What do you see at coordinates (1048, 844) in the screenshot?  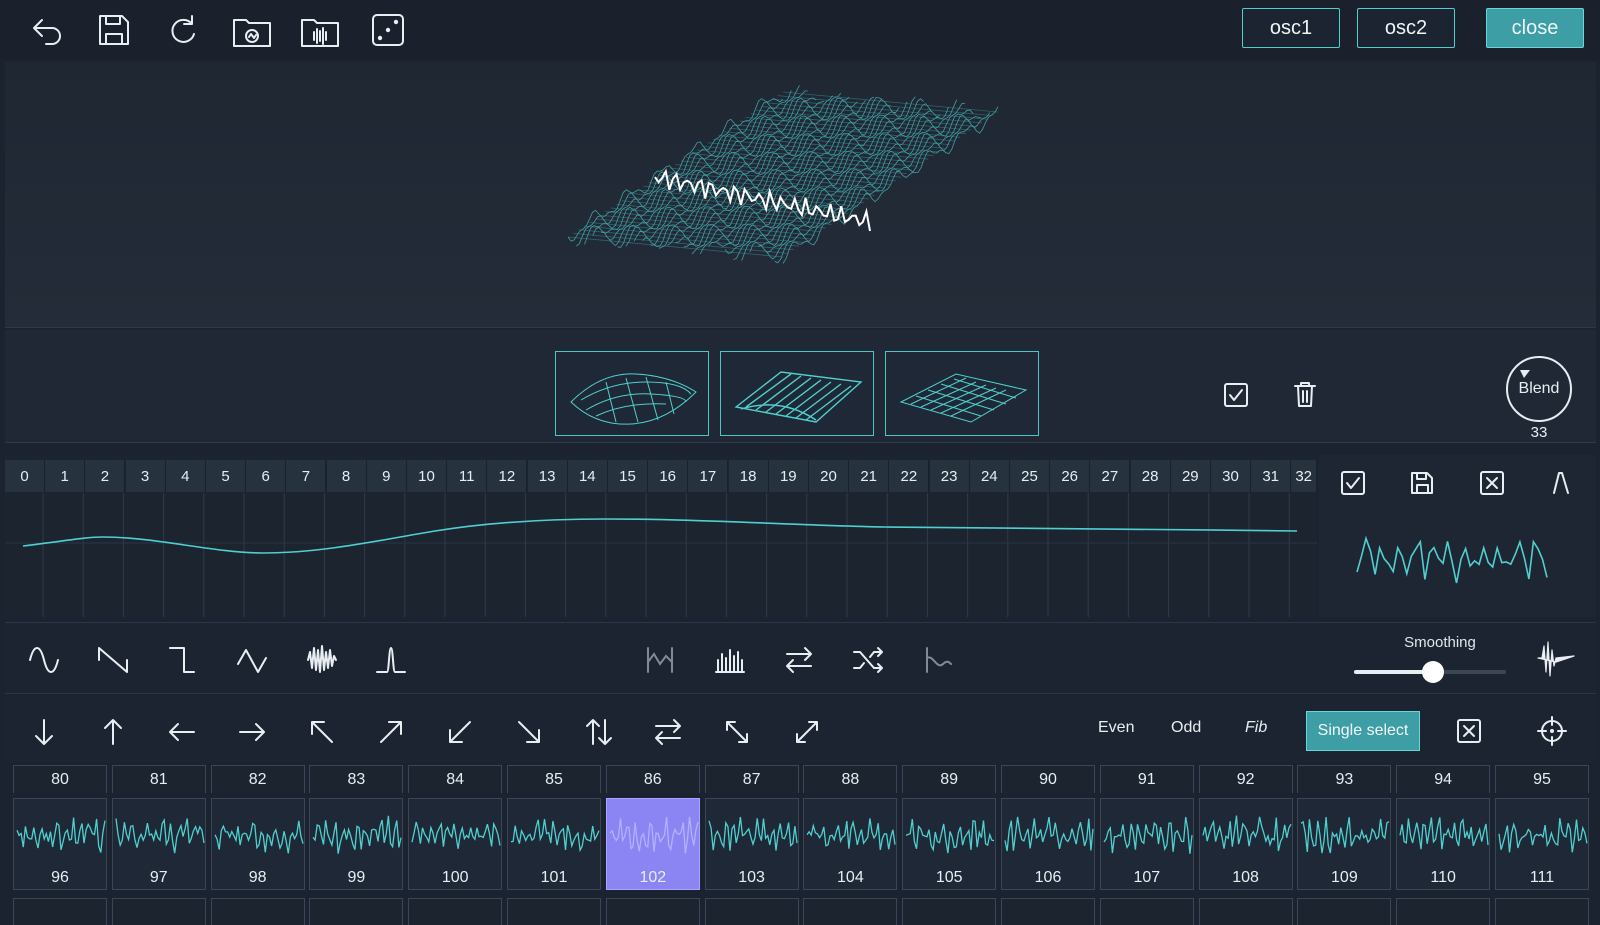 I see `wave-cell: 106` at bounding box center [1048, 844].